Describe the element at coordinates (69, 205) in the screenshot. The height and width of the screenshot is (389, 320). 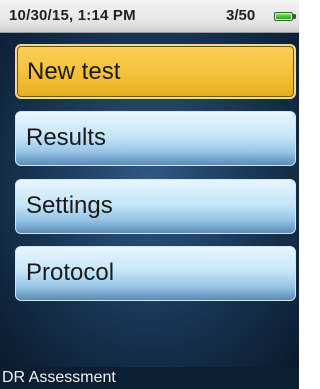
I see `settings-label: Settings` at that location.